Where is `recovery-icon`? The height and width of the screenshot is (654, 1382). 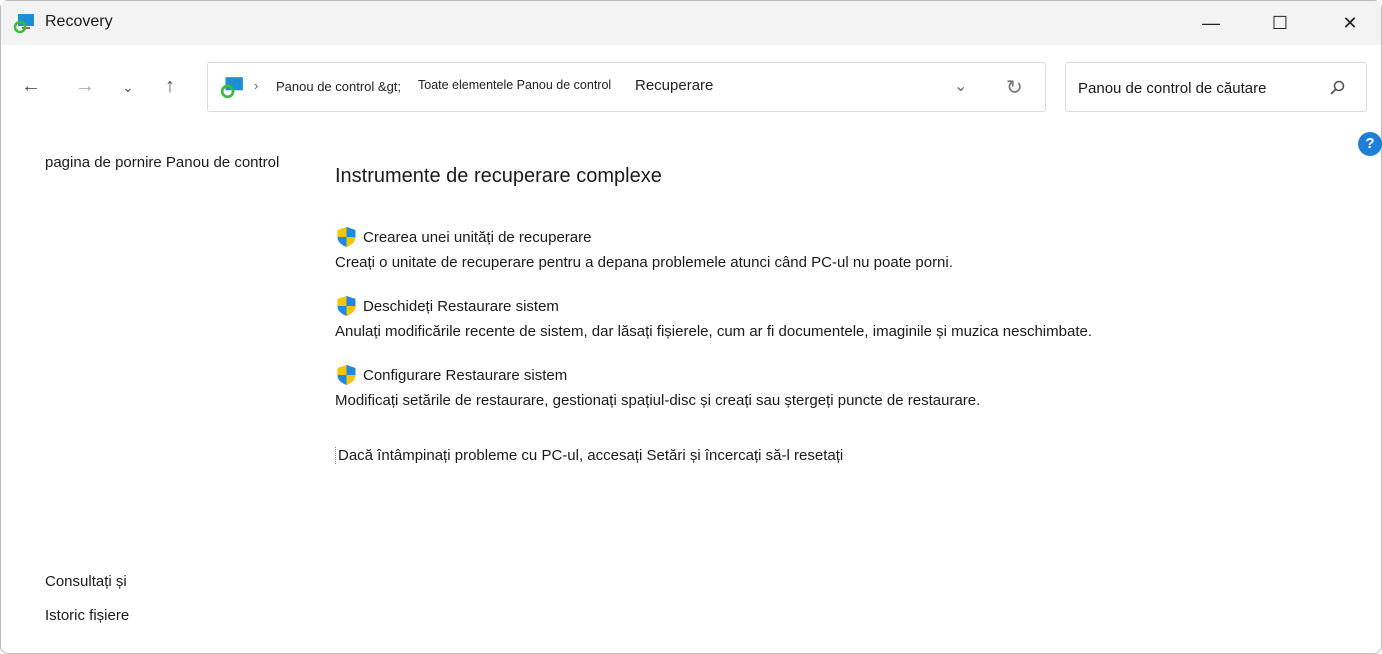 recovery-icon is located at coordinates (23, 24).